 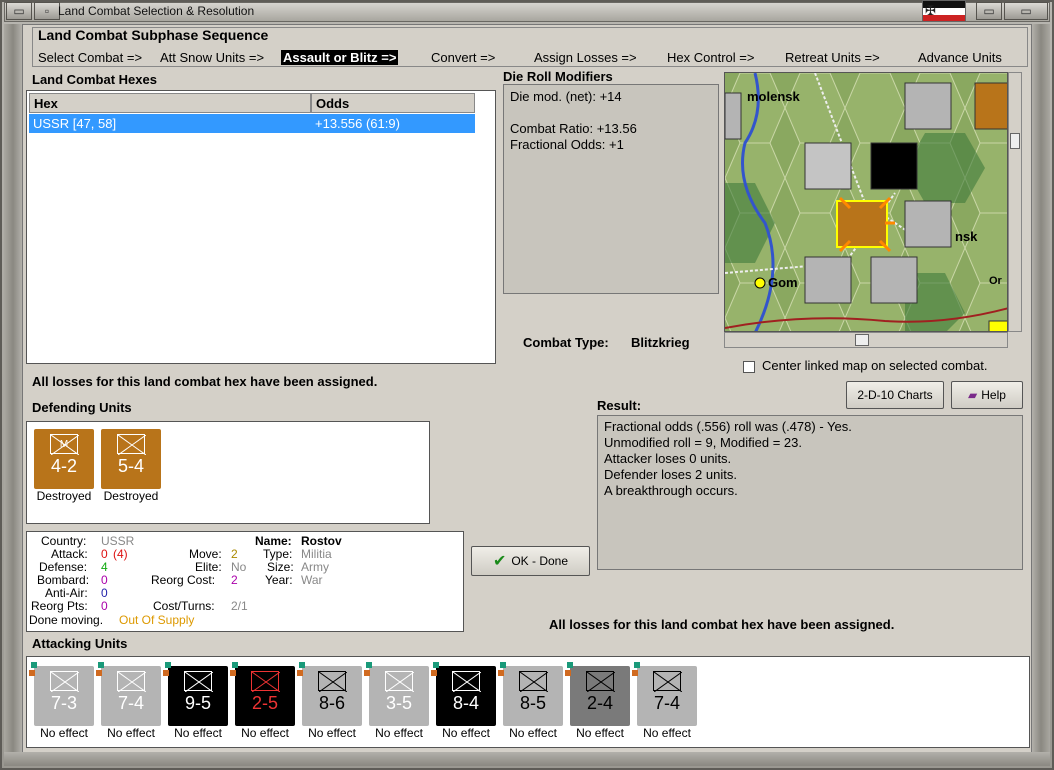 I want to click on close-icon: ▭, so click(x=1026, y=11).